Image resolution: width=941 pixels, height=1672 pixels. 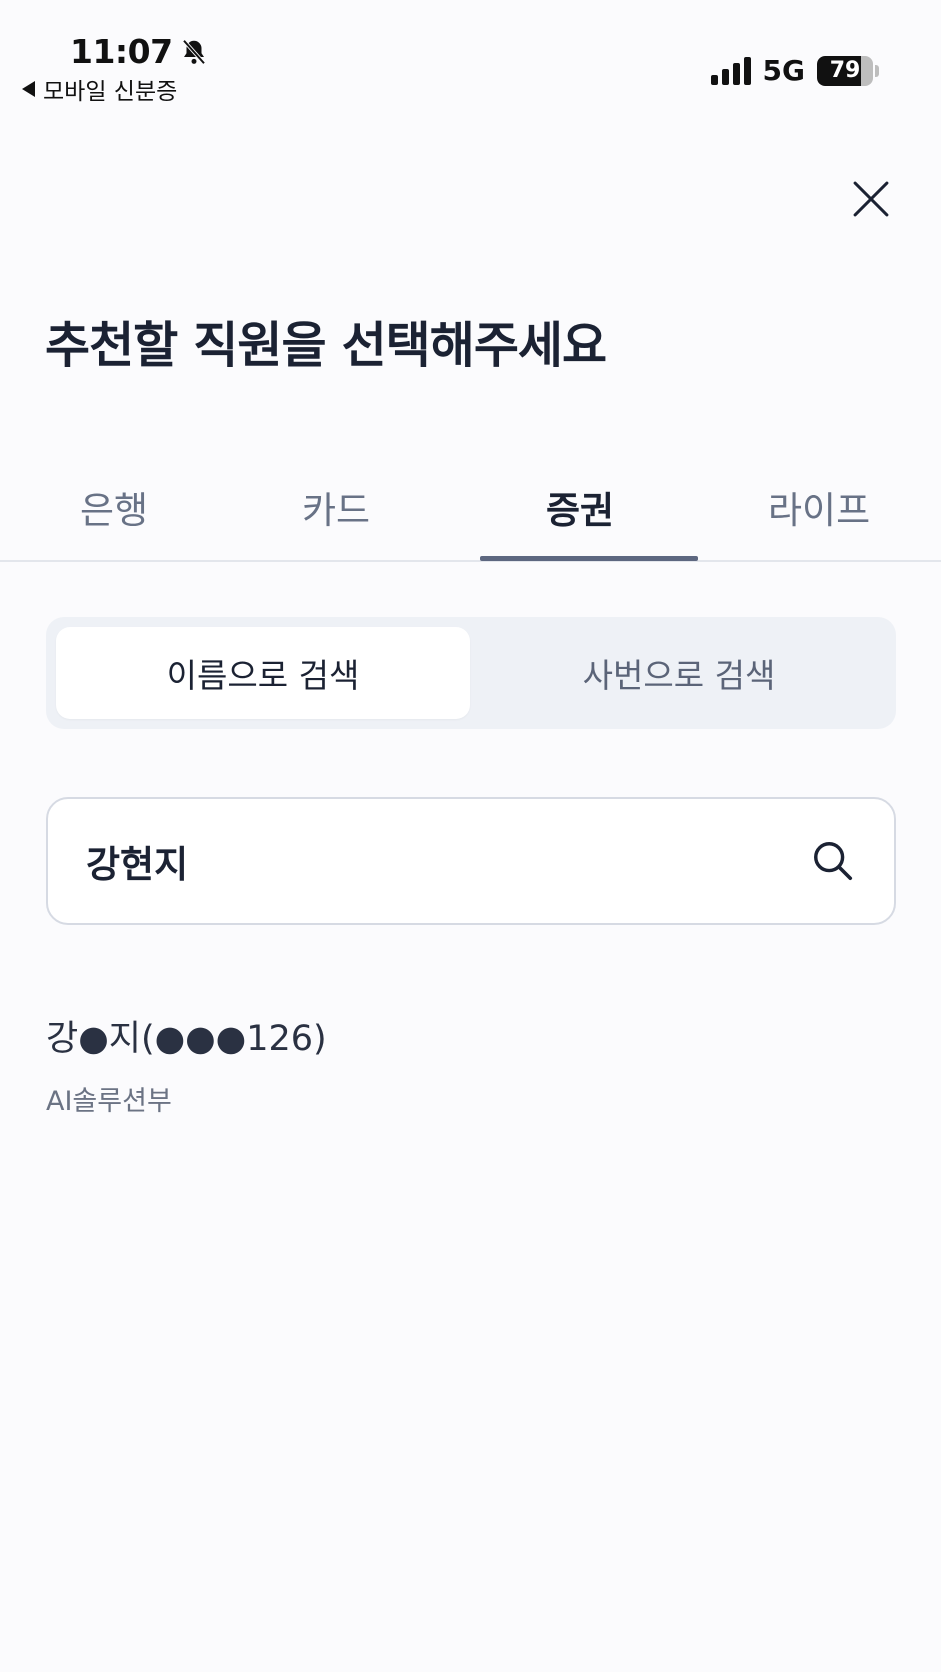 What do you see at coordinates (589, 558) in the screenshot?
I see `active-tab-indicator` at bounding box center [589, 558].